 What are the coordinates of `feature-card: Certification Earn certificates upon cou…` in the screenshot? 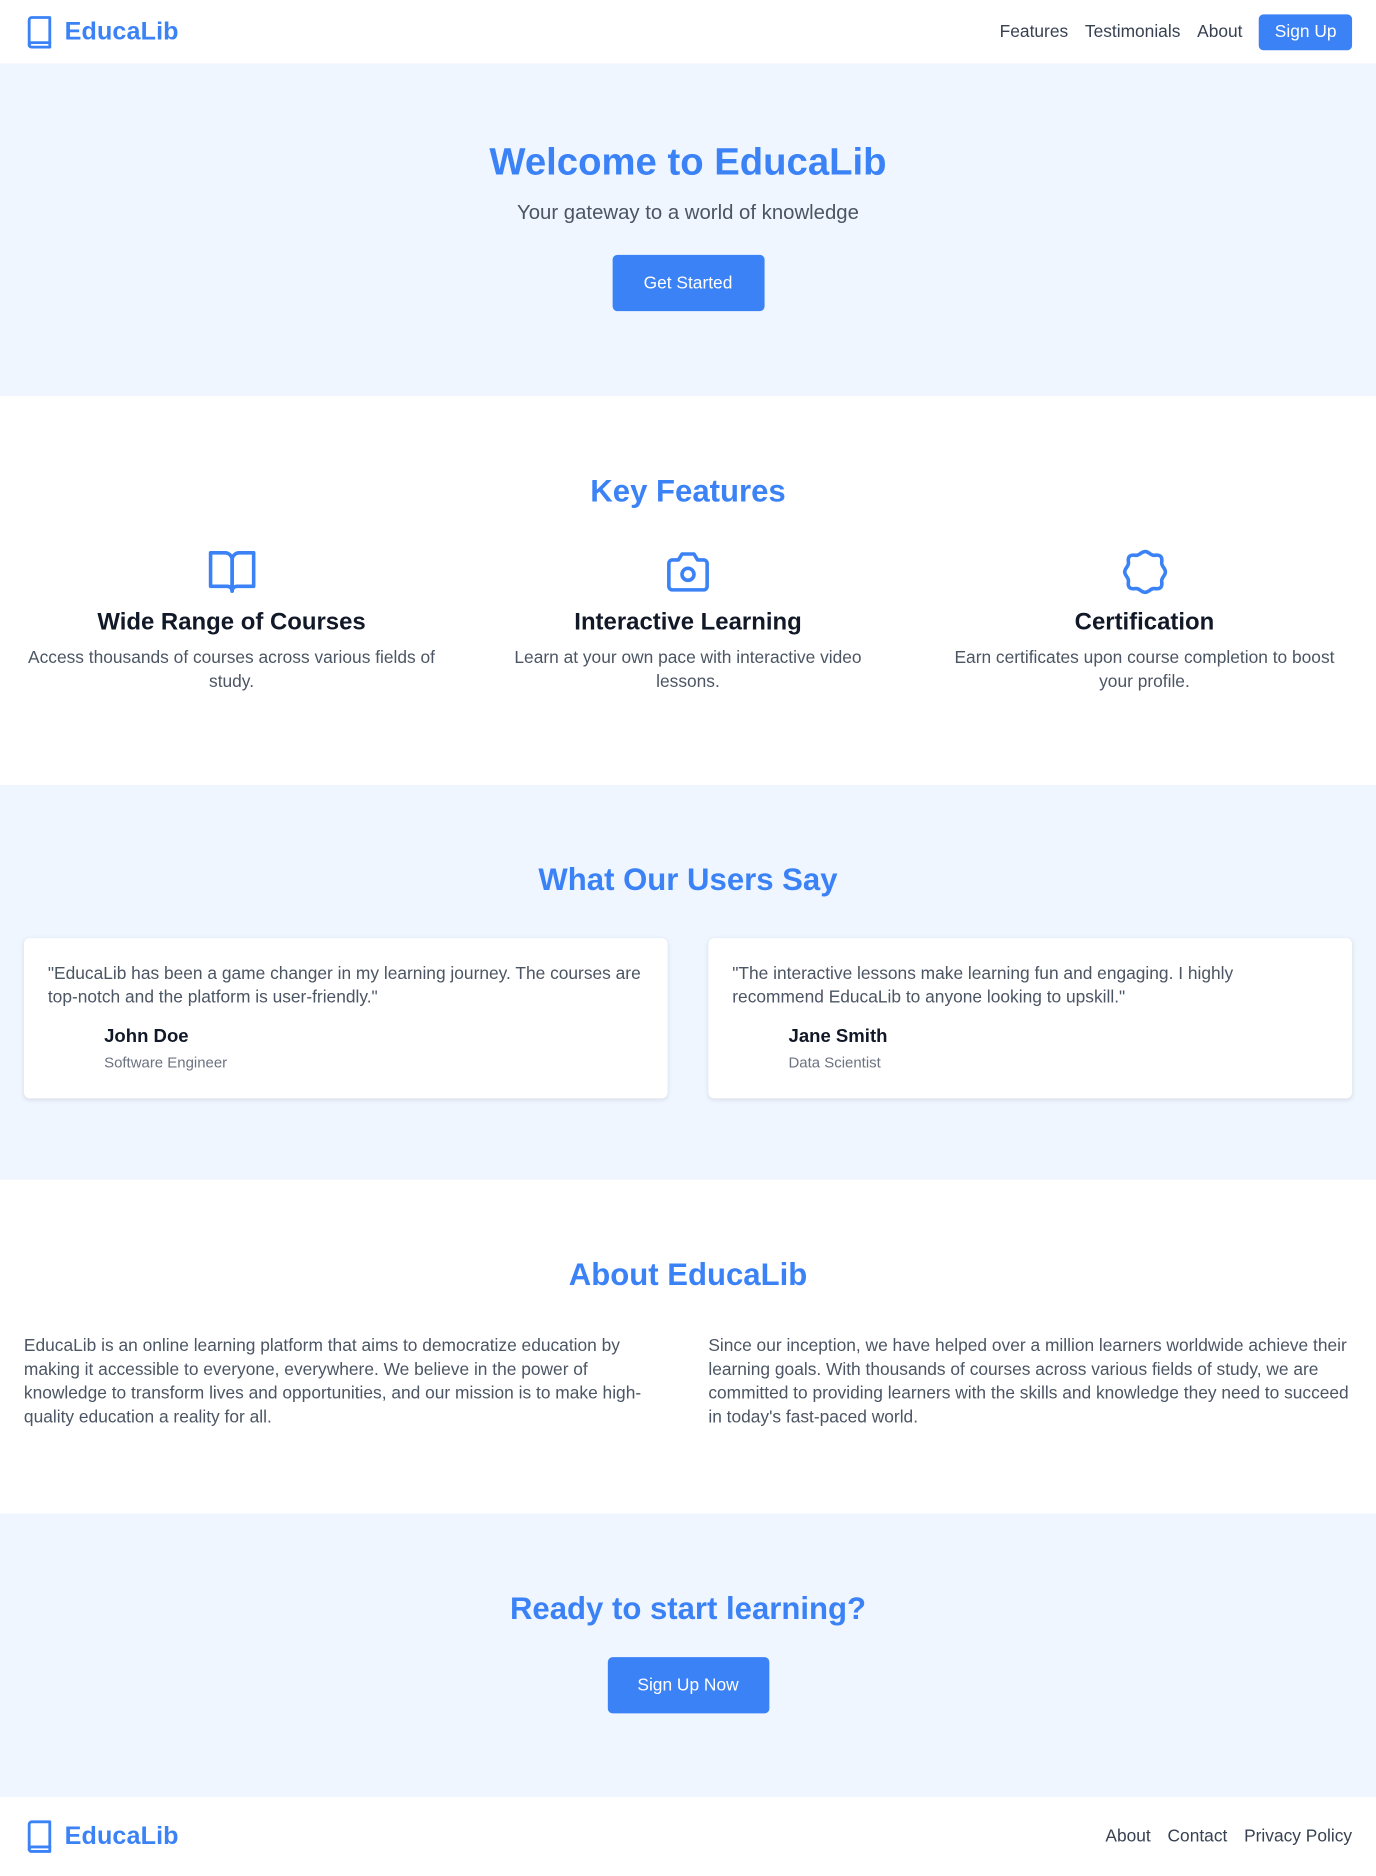 It's located at (1144, 621).